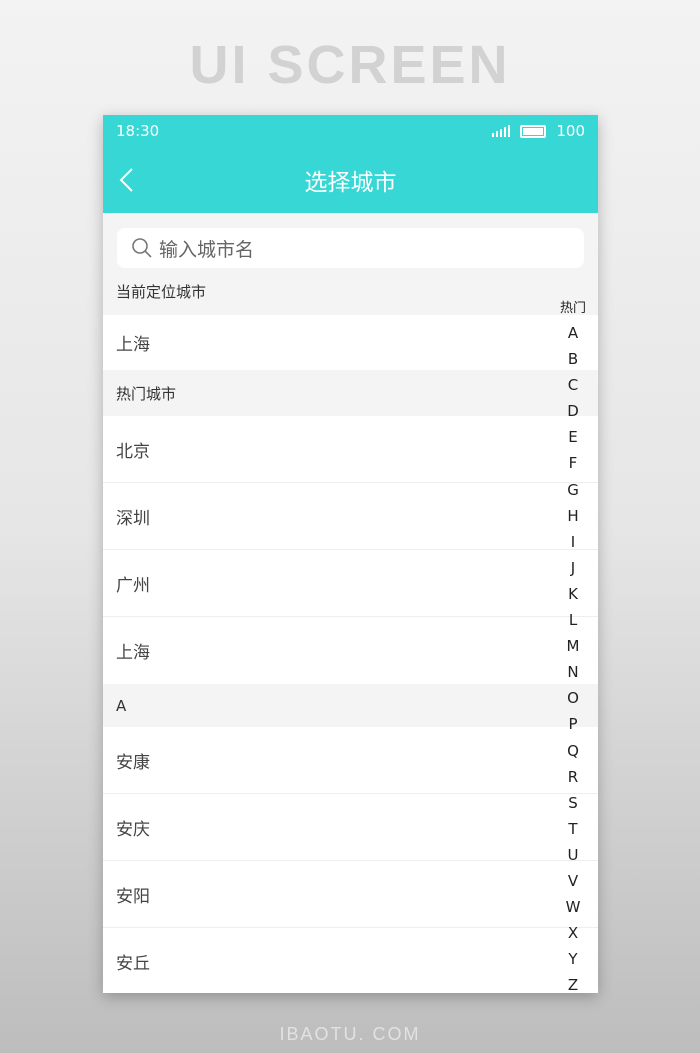 This screenshot has height=1053, width=700. What do you see at coordinates (573, 777) in the screenshot?
I see `index-letter-r: R` at bounding box center [573, 777].